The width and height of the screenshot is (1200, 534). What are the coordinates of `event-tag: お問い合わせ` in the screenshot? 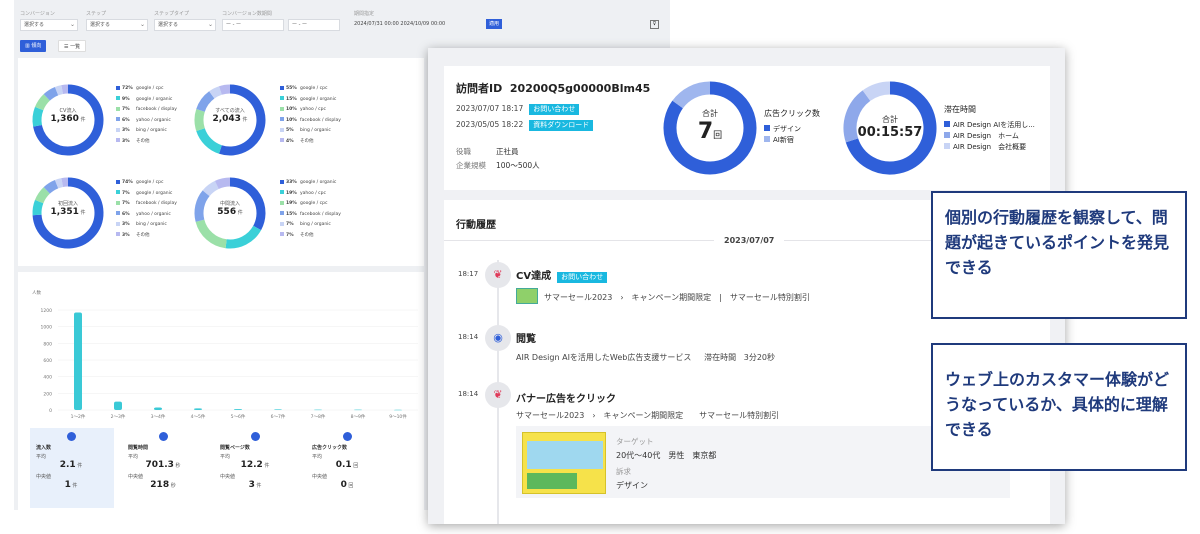 It's located at (554, 109).